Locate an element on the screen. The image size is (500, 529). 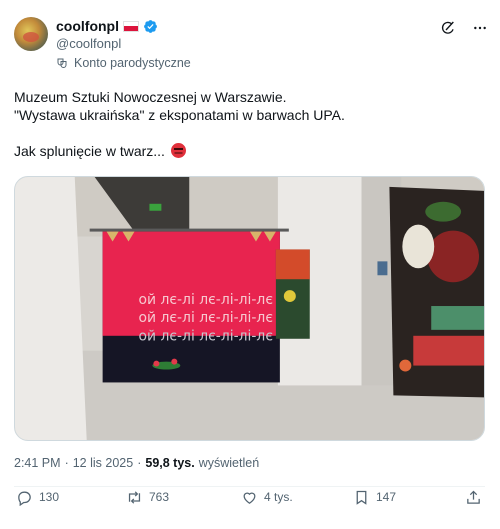
repost-count: 763 is located at coordinates (159, 497).